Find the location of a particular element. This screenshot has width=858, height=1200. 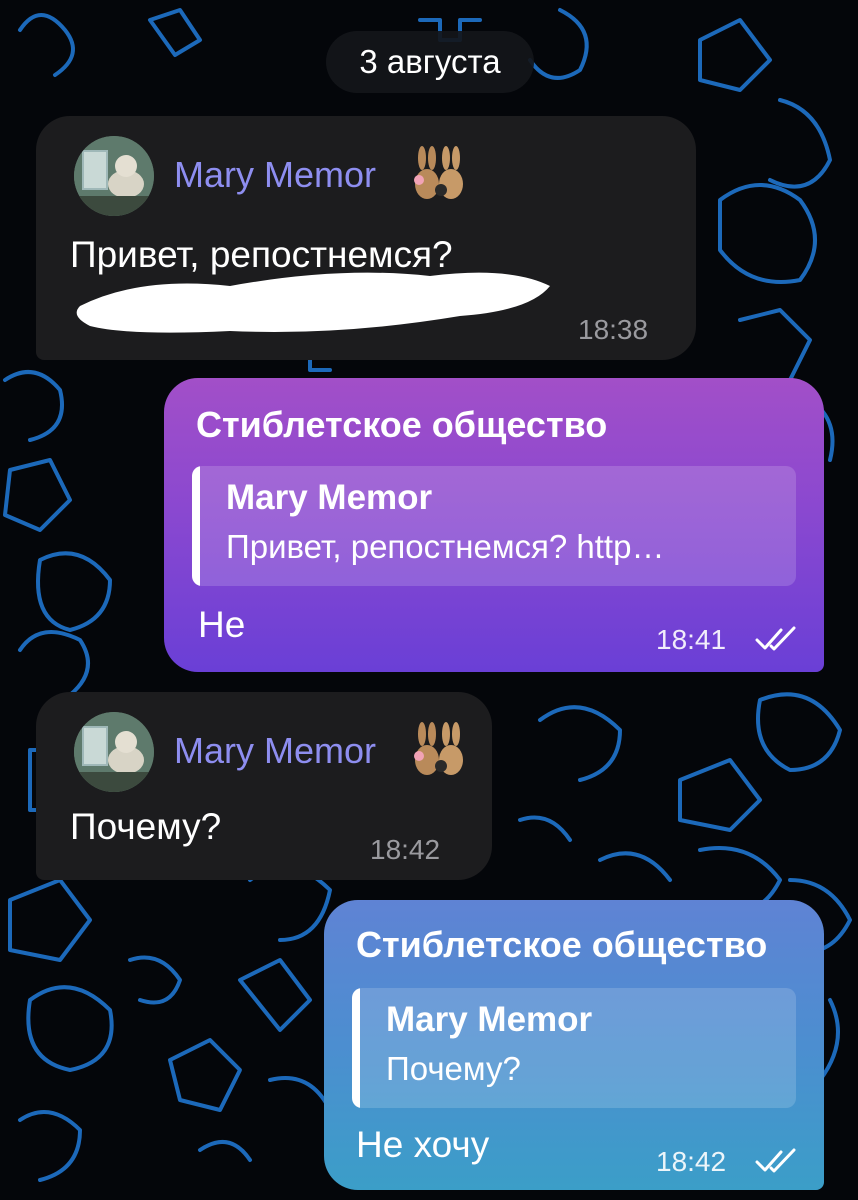

message-time: 18:41 is located at coordinates (691, 639).